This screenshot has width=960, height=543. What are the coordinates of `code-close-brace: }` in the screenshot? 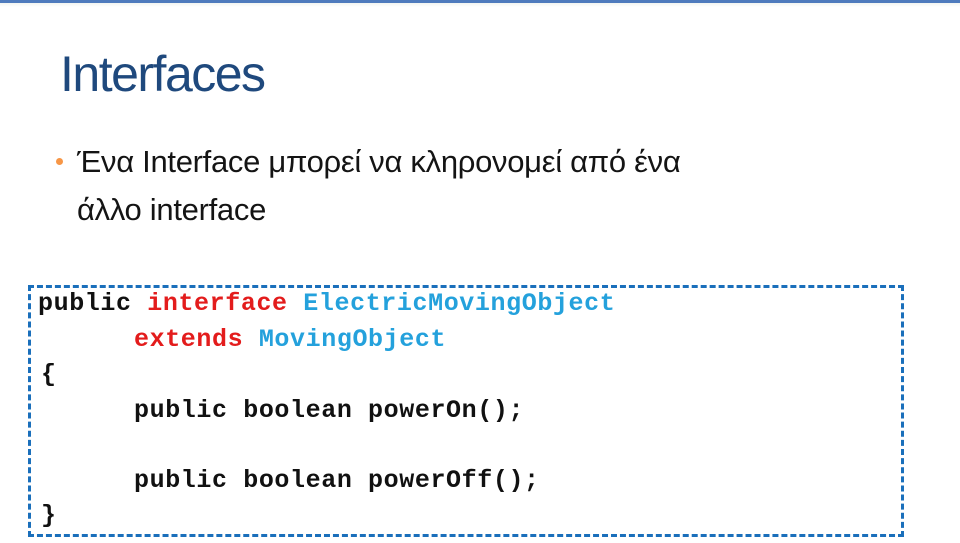 It's located at (49, 515).